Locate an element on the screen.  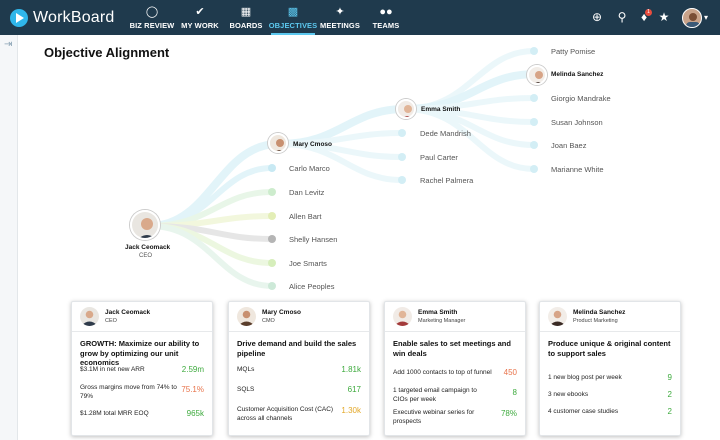
key-result-text: Executive webinar series for prospects is located at coordinates (434, 417).